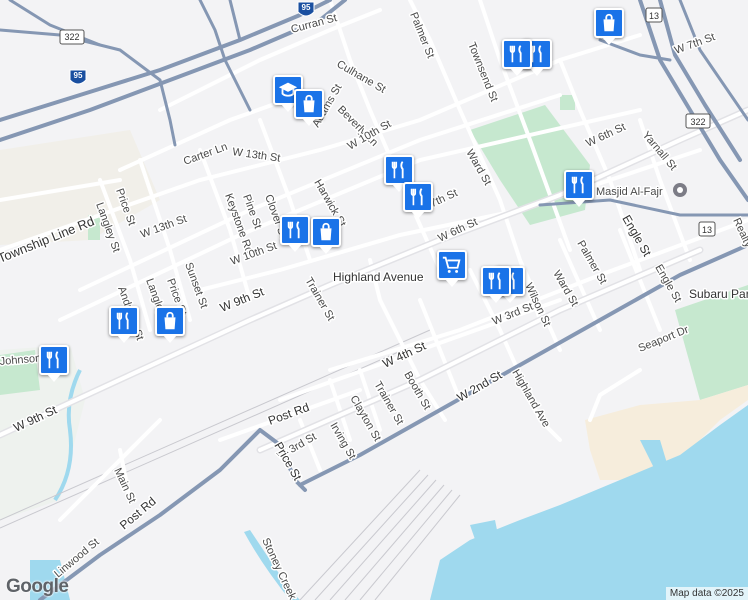  I want to click on us-13-shield-number-a: 13, so click(654, 16).